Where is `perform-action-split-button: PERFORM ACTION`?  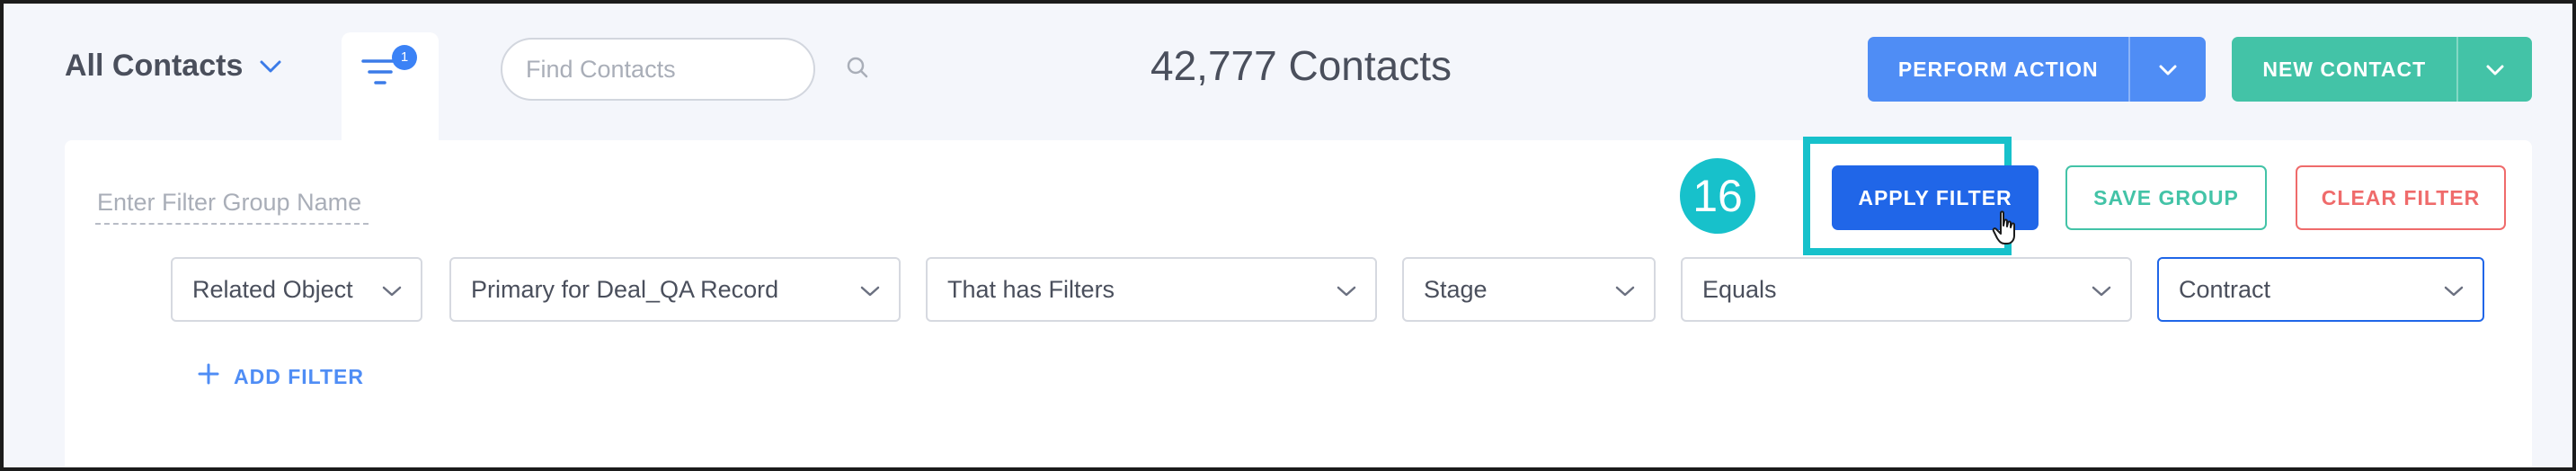 perform-action-split-button: PERFORM ACTION is located at coordinates (2037, 69).